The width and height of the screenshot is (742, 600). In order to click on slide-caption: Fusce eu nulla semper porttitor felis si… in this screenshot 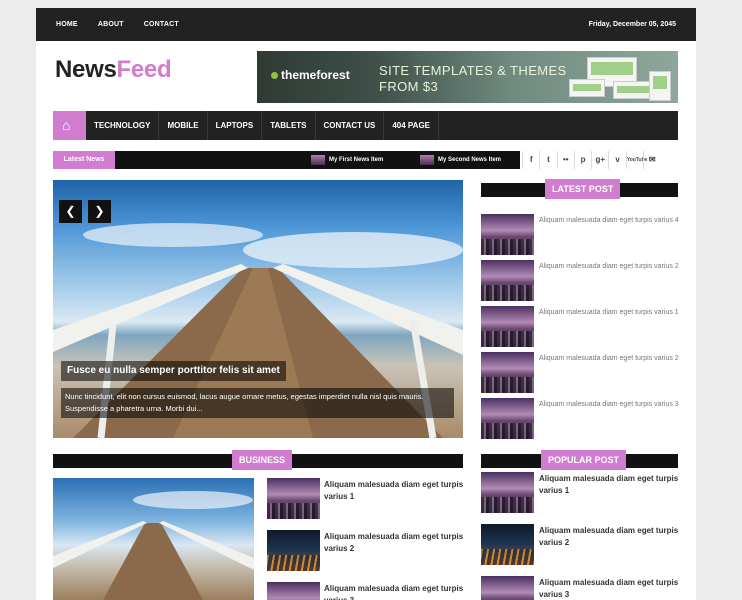, I will do `click(173, 371)`.